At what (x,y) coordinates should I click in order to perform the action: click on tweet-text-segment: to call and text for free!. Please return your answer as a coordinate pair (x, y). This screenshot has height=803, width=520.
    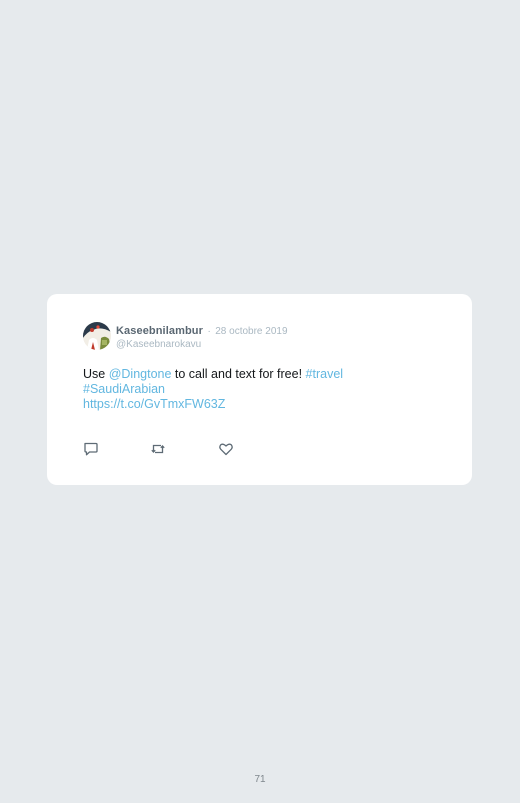
    Looking at the image, I should click on (238, 374).